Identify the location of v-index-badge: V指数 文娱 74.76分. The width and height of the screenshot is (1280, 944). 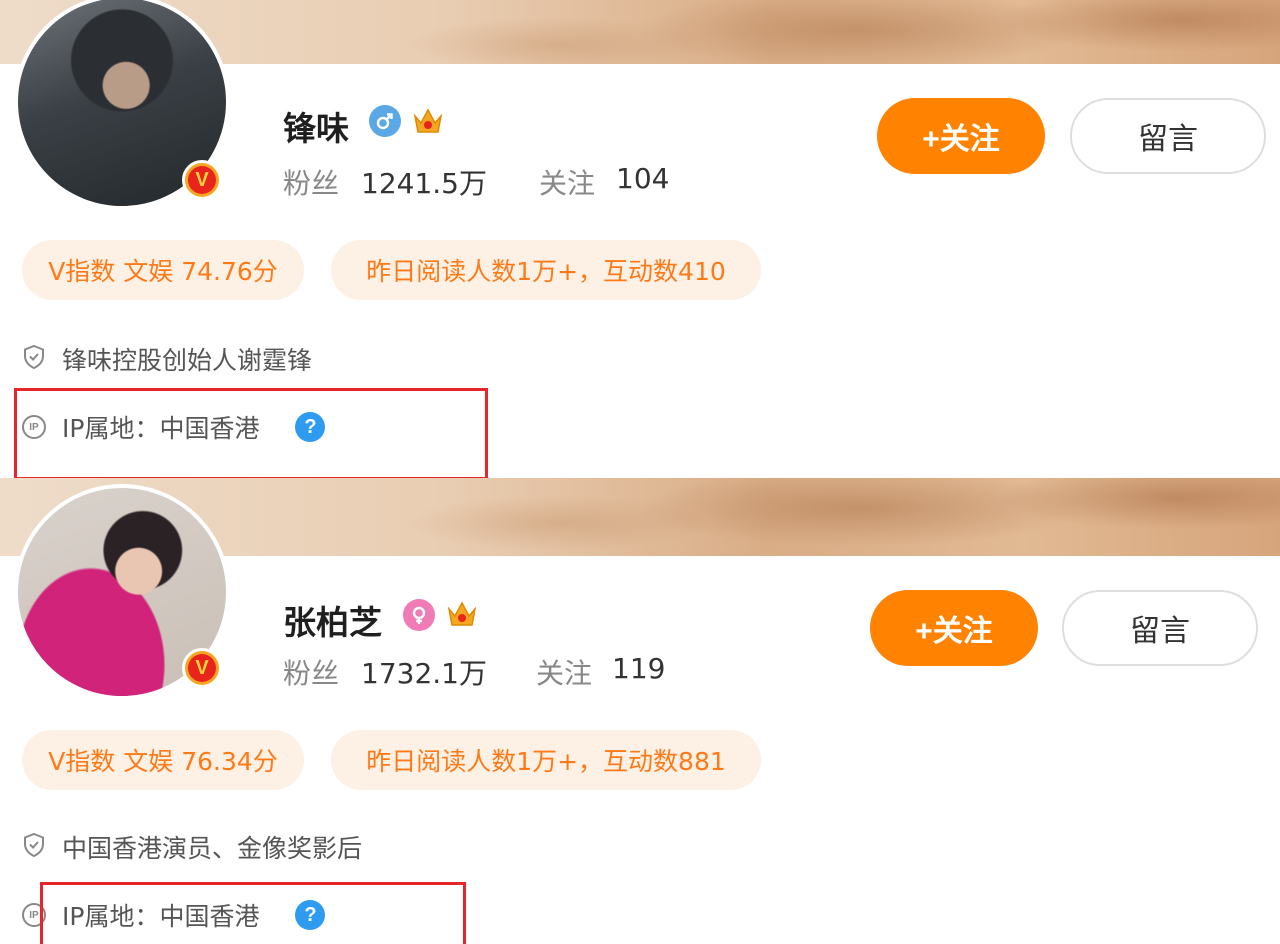
(163, 270).